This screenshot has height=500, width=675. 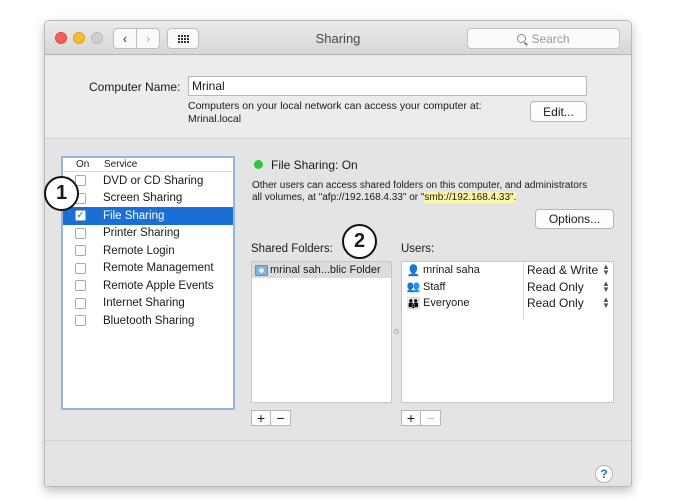 I want to click on users-add-remove: + −, so click(x=421, y=418).